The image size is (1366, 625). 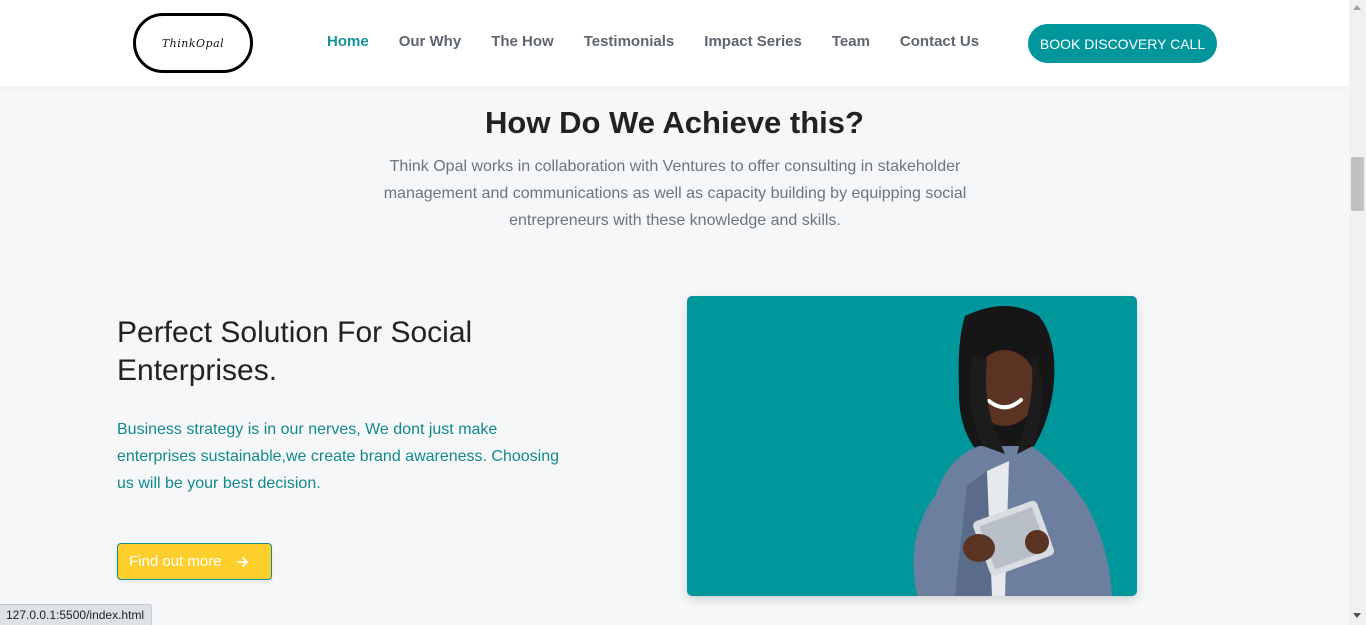 I want to click on find-out-more-button: Find out more, so click(x=194, y=561).